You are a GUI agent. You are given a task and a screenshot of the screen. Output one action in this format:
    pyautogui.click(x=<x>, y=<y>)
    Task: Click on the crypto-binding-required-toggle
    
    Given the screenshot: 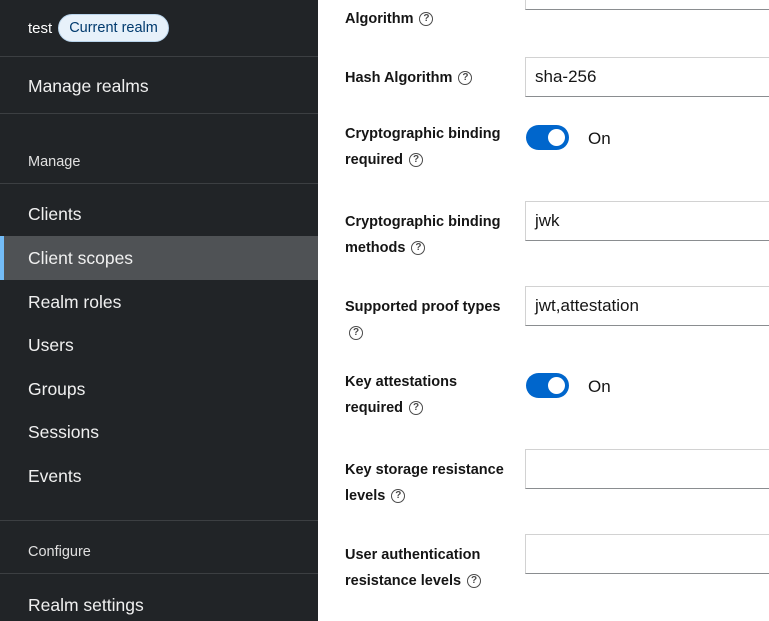 What is the action you would take?
    pyautogui.click(x=547, y=137)
    